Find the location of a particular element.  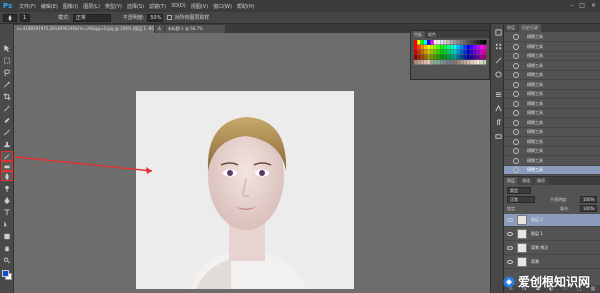

history-panel-icon is located at coordinates (498, 32).